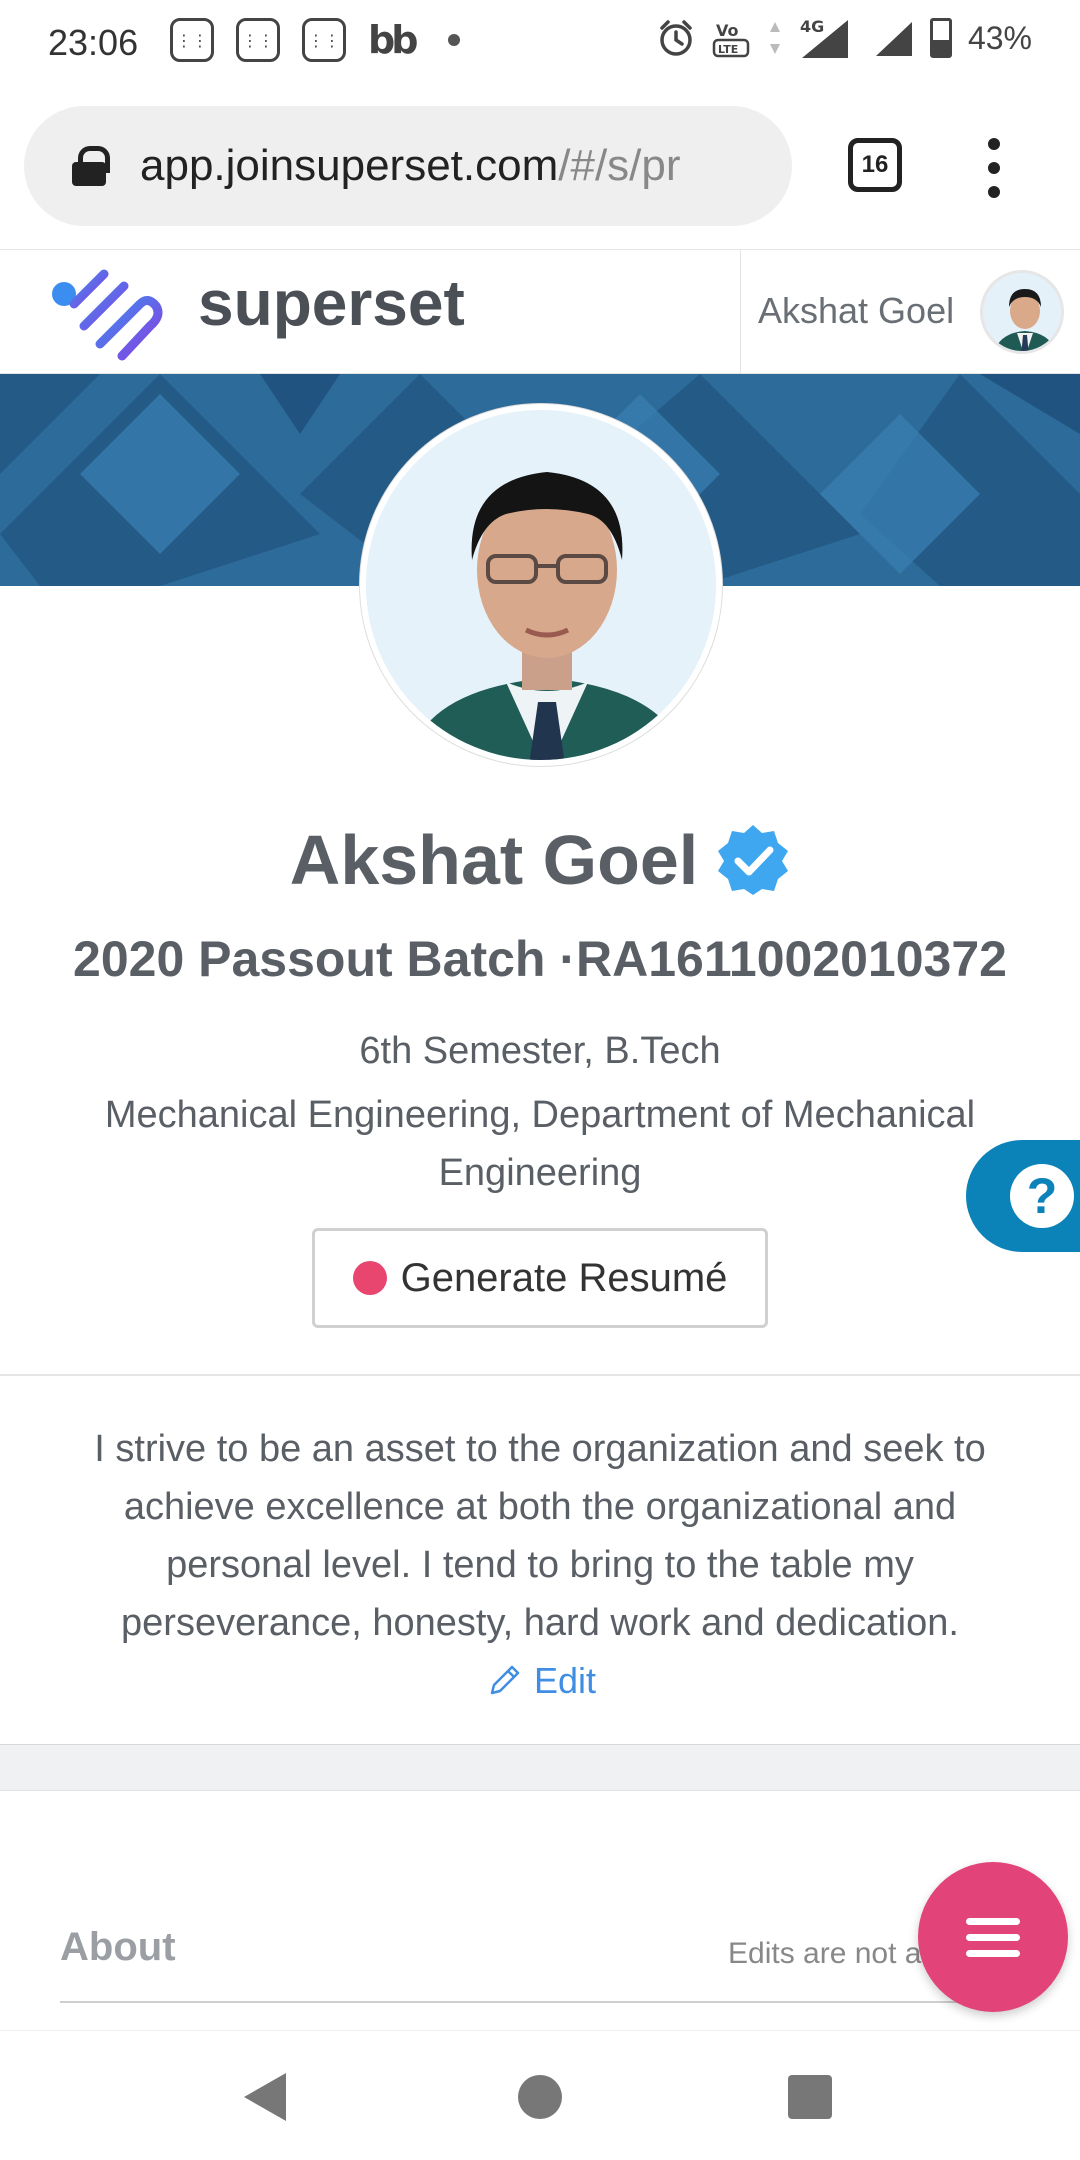 The width and height of the screenshot is (1080, 2160). Describe the element at coordinates (91, 166) in the screenshot. I see `lock-icon` at that location.